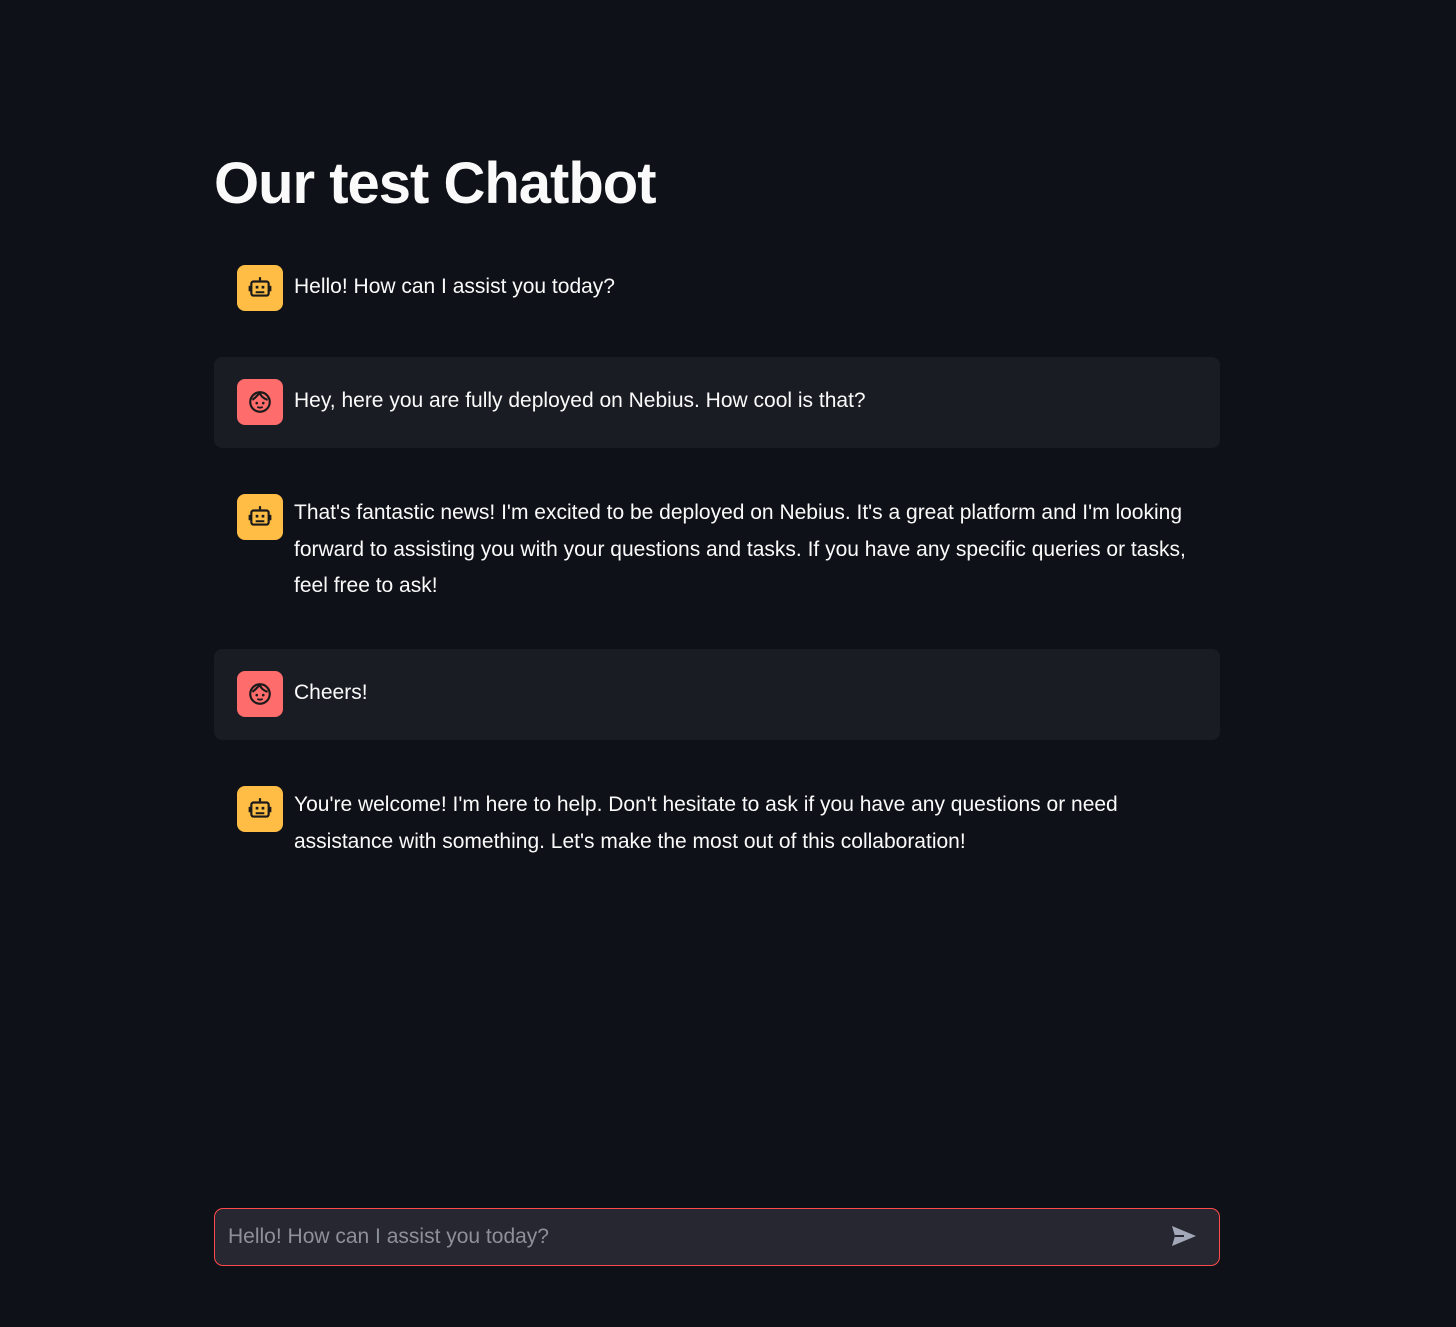 This screenshot has width=1456, height=1327. I want to click on page-title: Our test Chatbot, so click(435, 183).